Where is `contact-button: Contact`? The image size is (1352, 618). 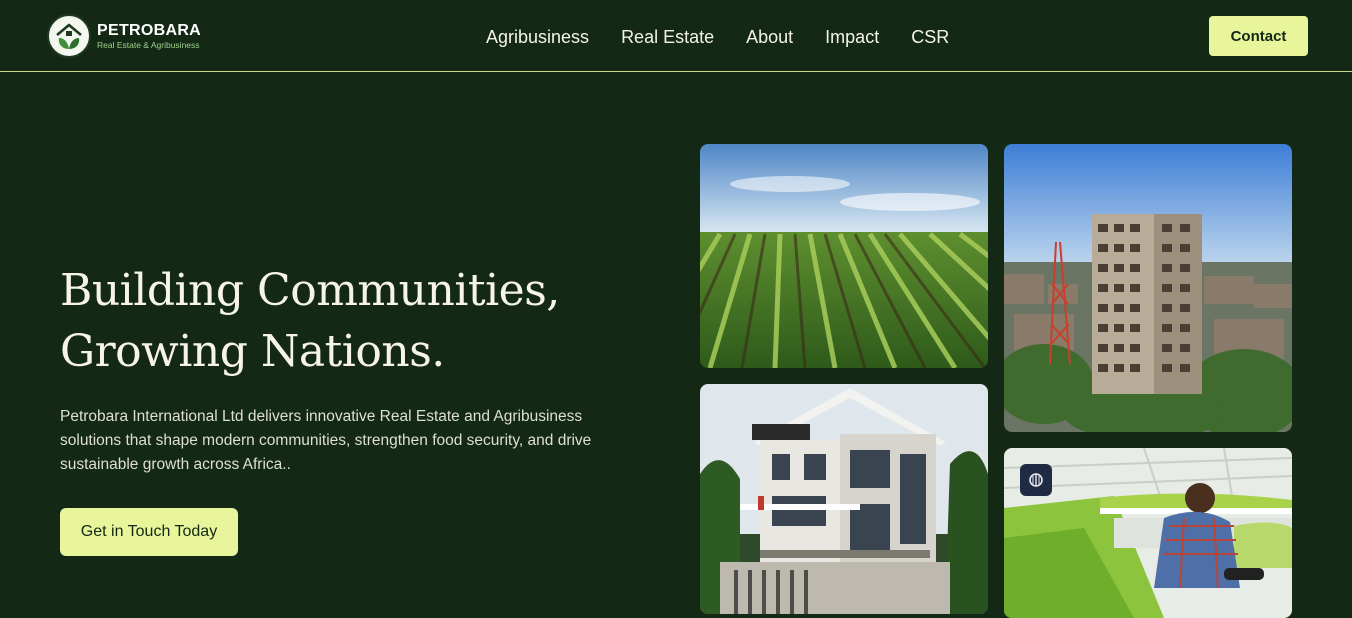 contact-button: Contact is located at coordinates (1258, 36).